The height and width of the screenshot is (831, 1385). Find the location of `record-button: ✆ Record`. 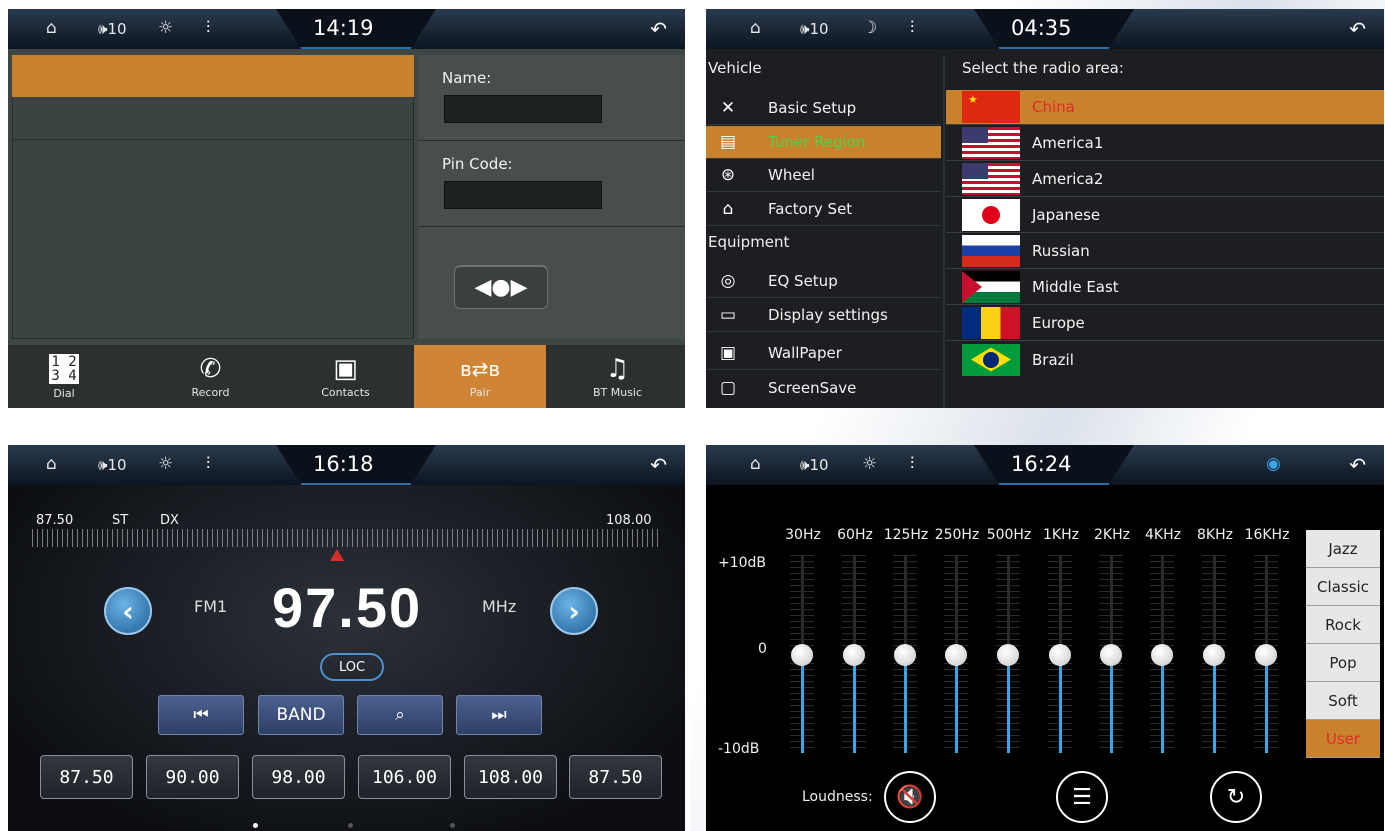

record-button: ✆ Record is located at coordinates (210, 376).